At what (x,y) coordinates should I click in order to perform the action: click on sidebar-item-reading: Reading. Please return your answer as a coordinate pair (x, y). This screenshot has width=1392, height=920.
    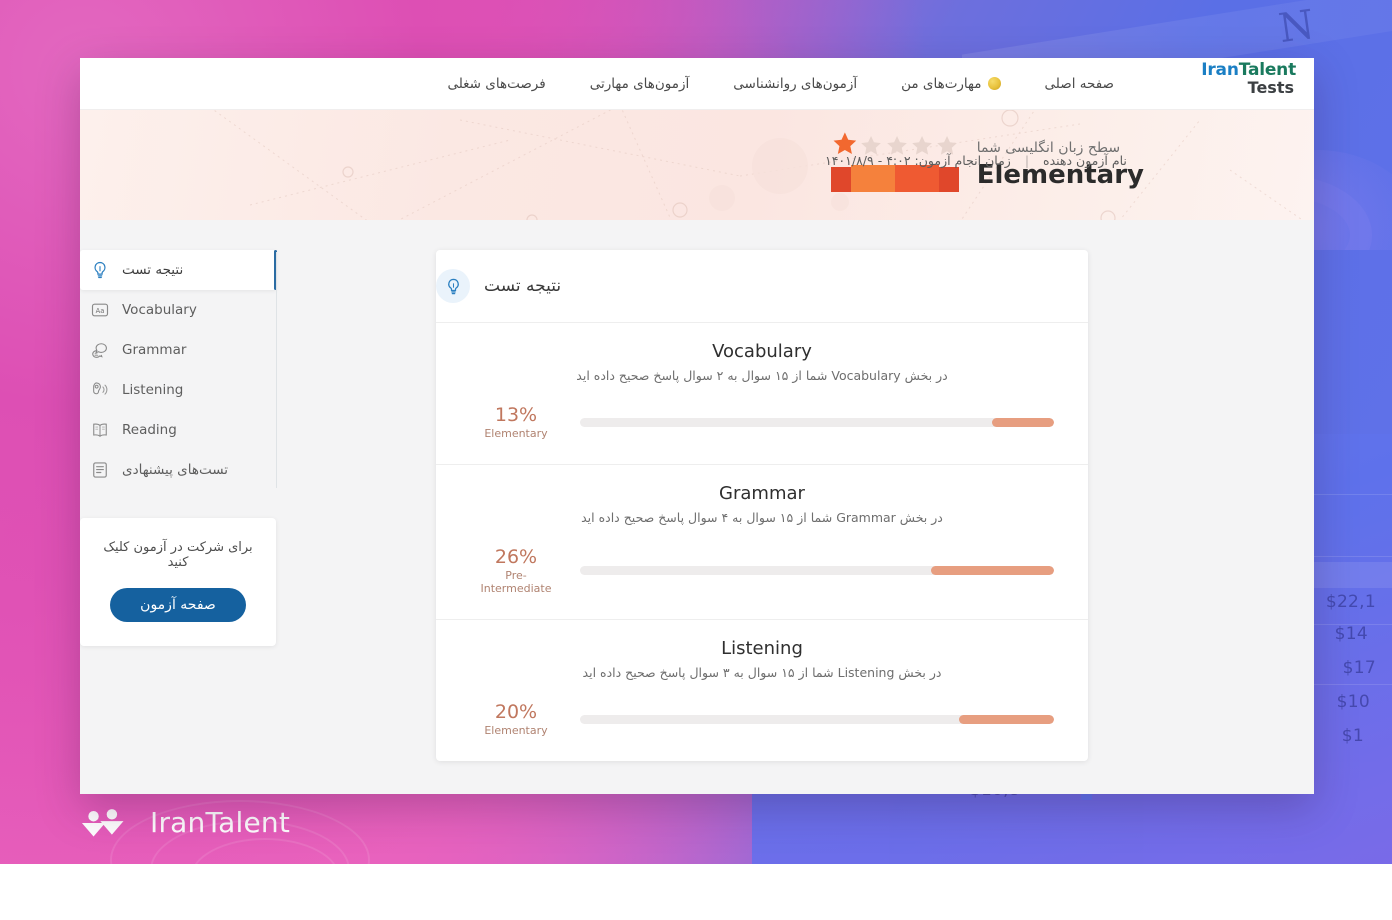
    Looking at the image, I should click on (178, 430).